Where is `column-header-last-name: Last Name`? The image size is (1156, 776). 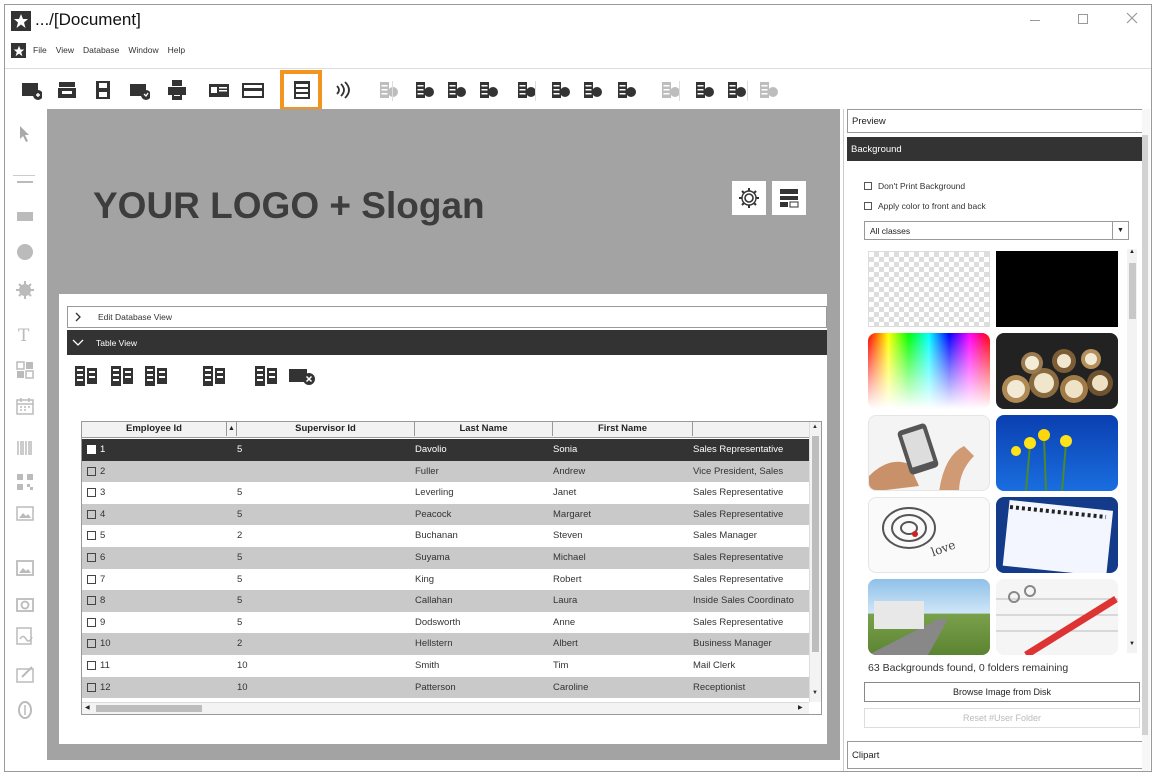 column-header-last-name: Last Name is located at coordinates (484, 429).